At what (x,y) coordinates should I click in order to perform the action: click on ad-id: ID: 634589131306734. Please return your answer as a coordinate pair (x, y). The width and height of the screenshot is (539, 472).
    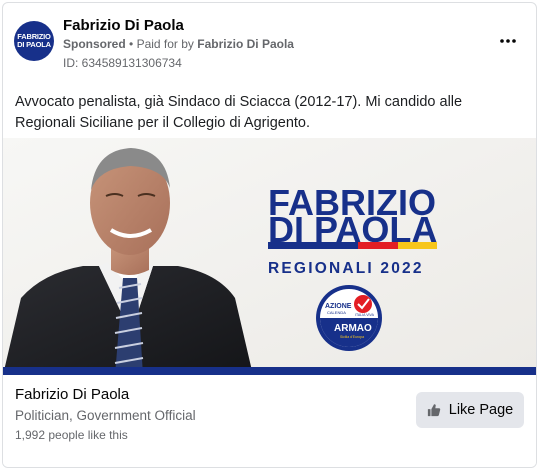
    Looking at the image, I should click on (122, 63).